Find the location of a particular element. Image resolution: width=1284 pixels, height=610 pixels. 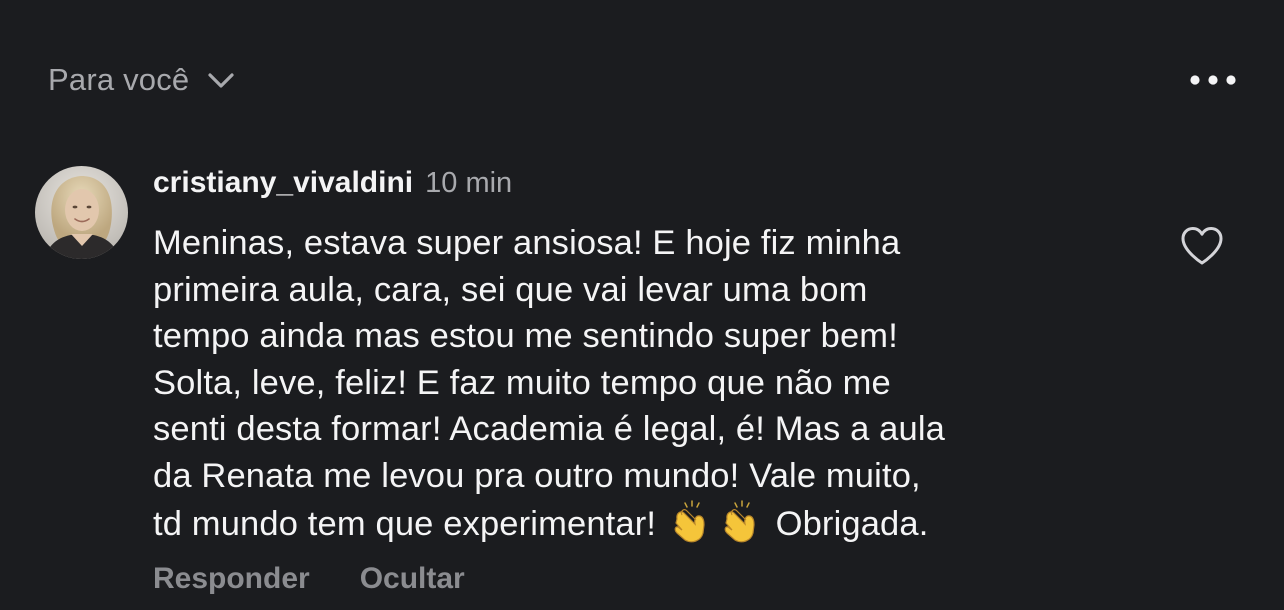

avatar is located at coordinates (81, 212).